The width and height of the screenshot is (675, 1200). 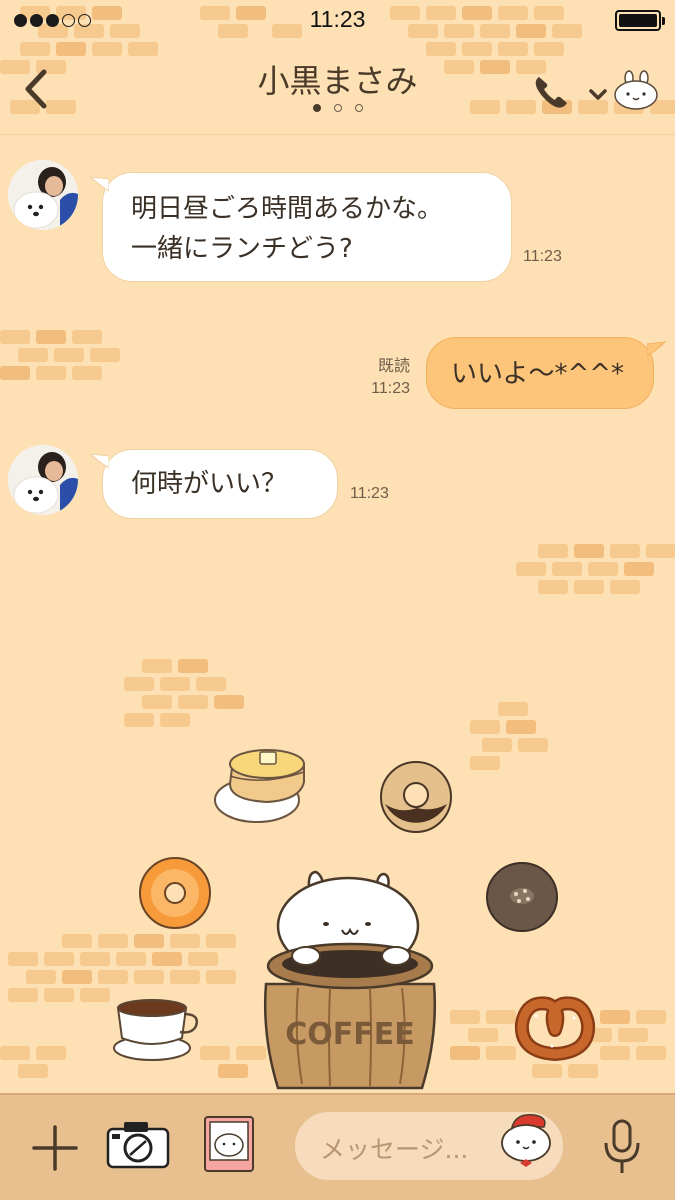 What do you see at coordinates (300, 227) in the screenshot?
I see `message-bubble-incoming: 明日昼ごろ時間あるかな。 一緒にランチどう?` at bounding box center [300, 227].